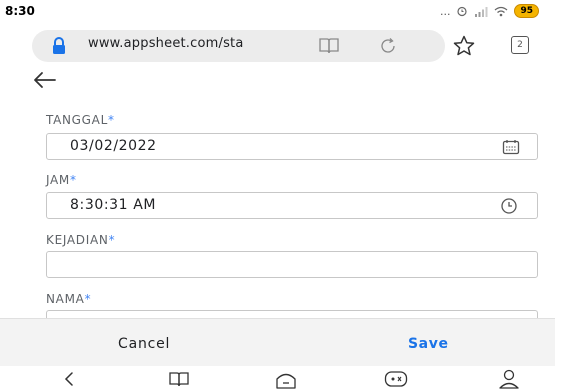  I want to click on kejadian-input, so click(292, 264).